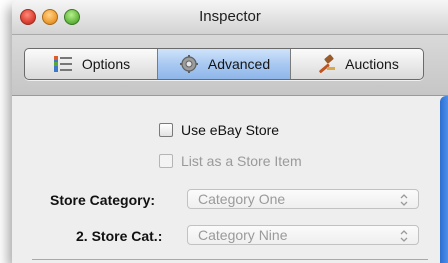  I want to click on options-list-icon, so click(63, 64).